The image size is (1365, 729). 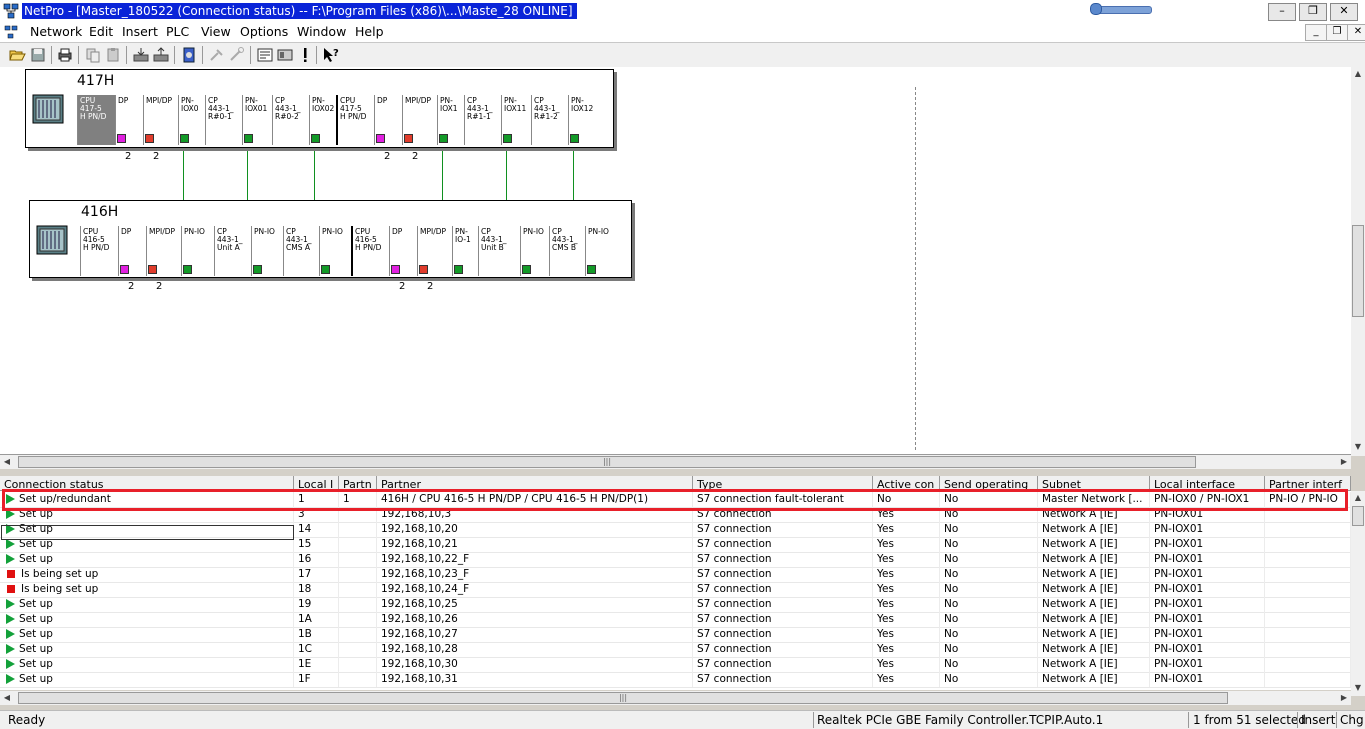 I want to click on mdi-close-button: ✕, so click(x=1356, y=32).